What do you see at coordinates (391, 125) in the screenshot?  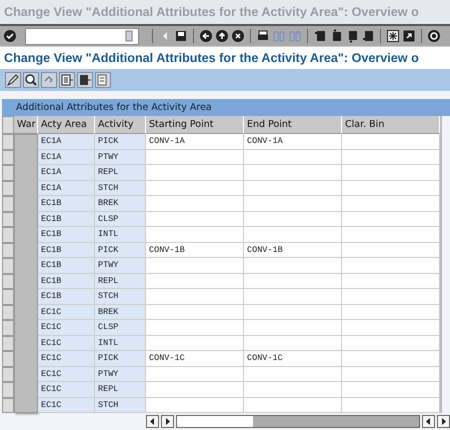 I see `column-header: Clar. Bin` at bounding box center [391, 125].